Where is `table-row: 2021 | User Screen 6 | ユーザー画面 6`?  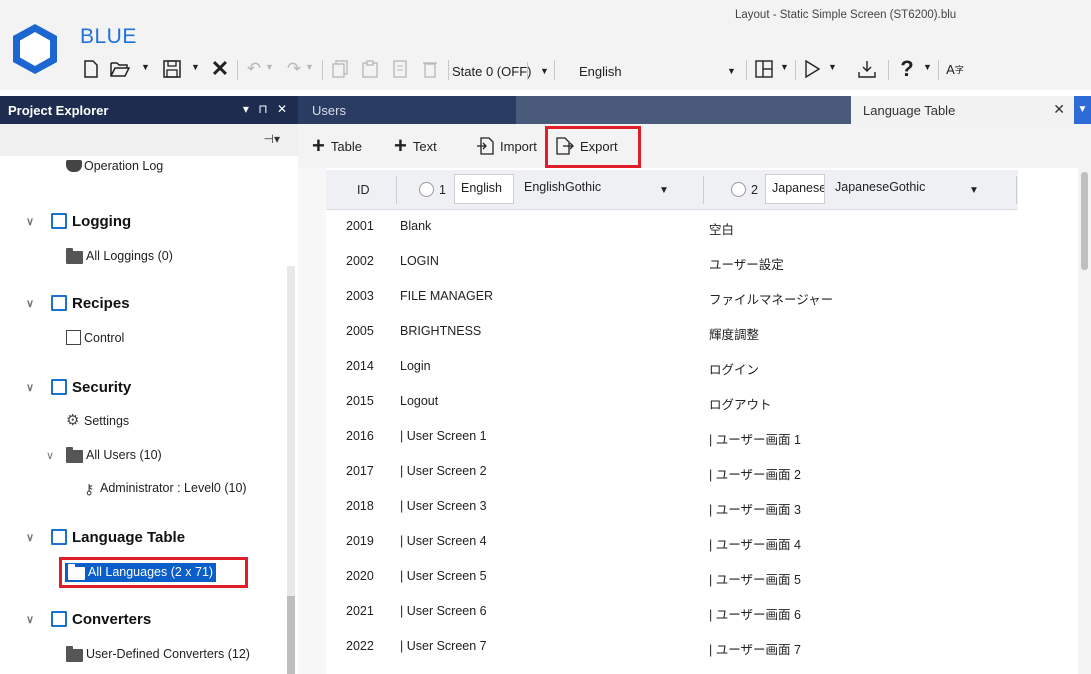 table-row: 2021 | User Screen 6 | ユーザー画面 6 is located at coordinates (672, 612).